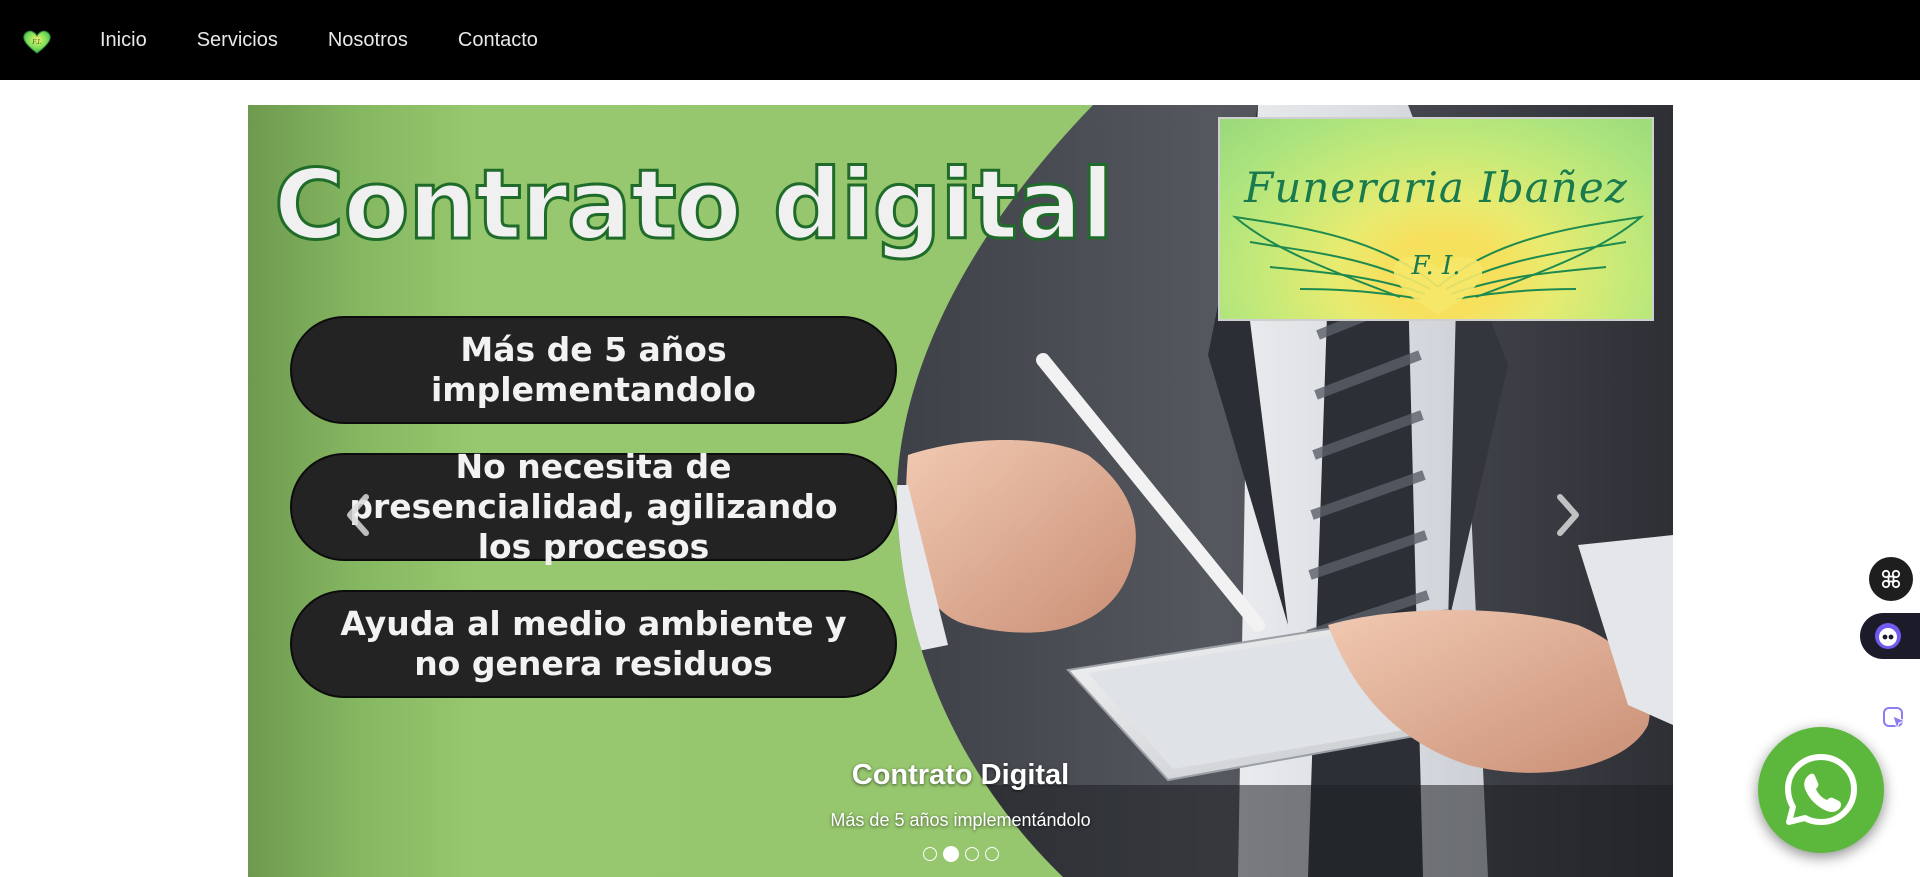 The image size is (1920, 877). What do you see at coordinates (960, 775) in the screenshot?
I see `caption-title: Contrato Digital` at bounding box center [960, 775].